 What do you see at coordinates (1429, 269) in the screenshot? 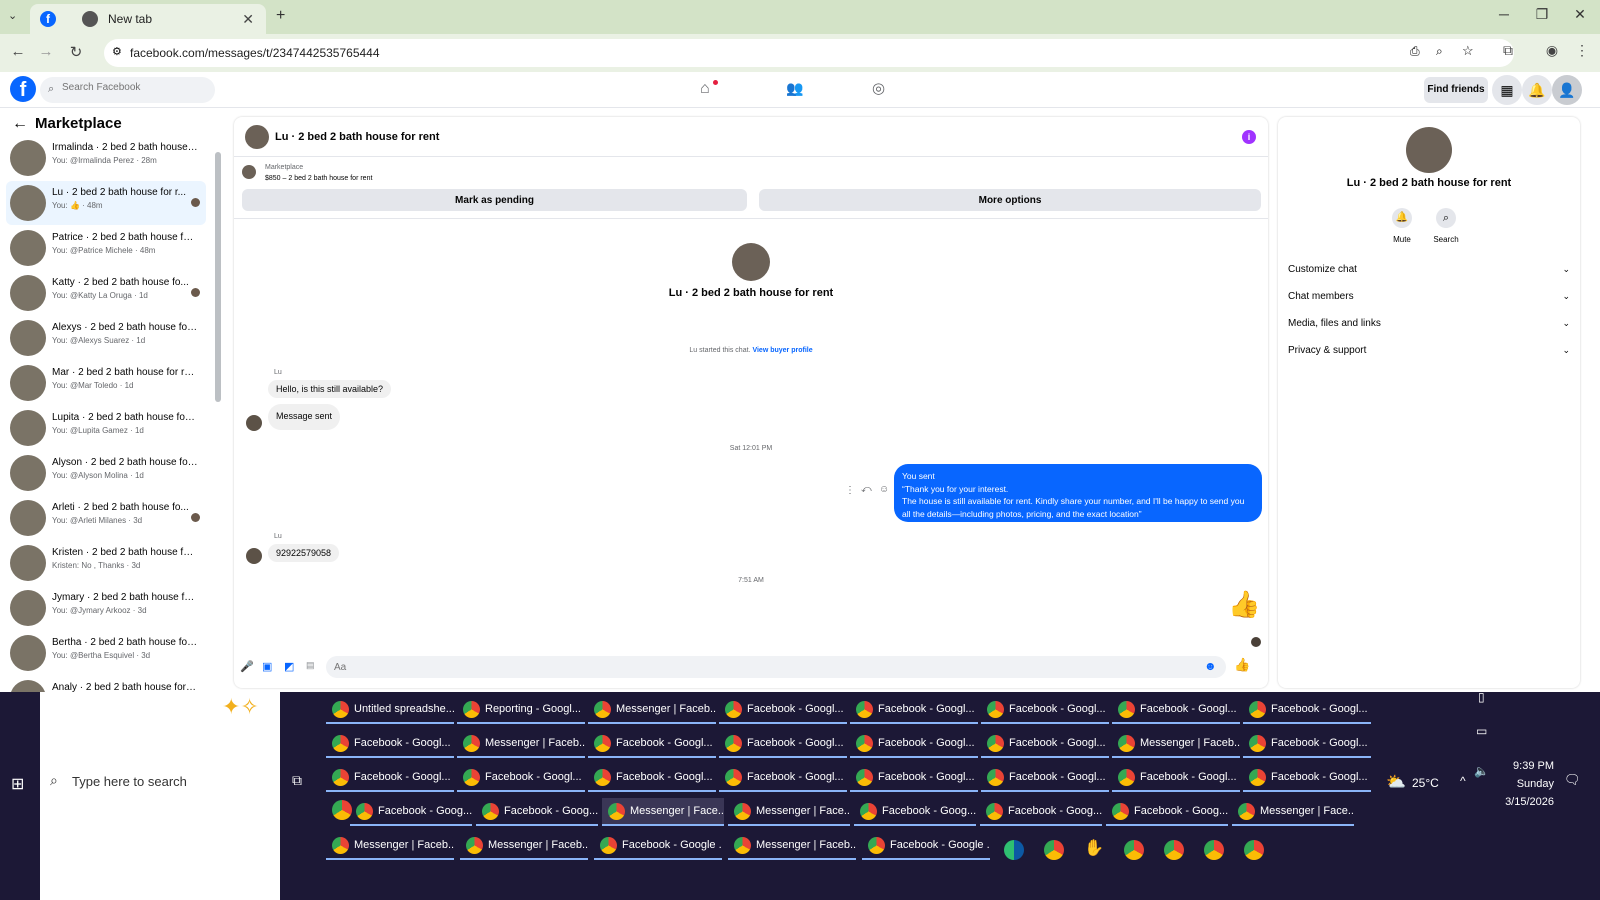
I see `customize-chat-section: Customize chat ⌄` at bounding box center [1429, 269].